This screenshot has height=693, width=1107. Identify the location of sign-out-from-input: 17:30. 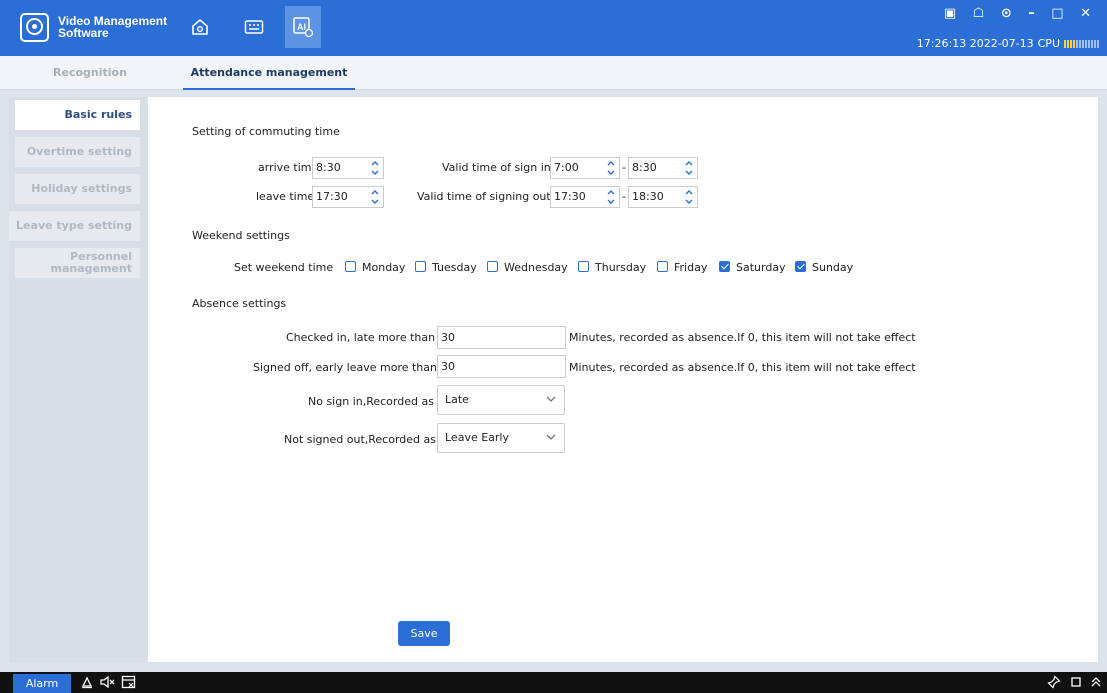
(585, 197).